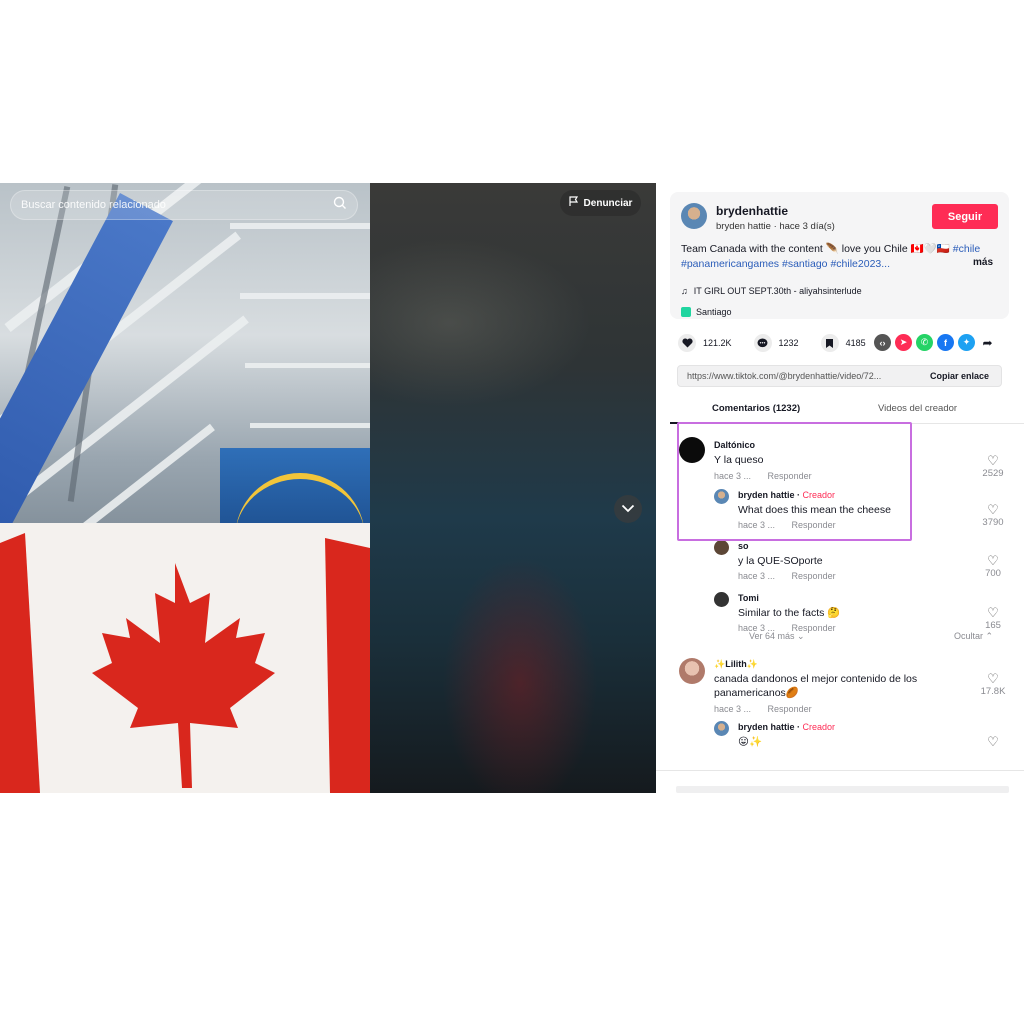  I want to click on highlight-annotation-box, so click(794, 481).